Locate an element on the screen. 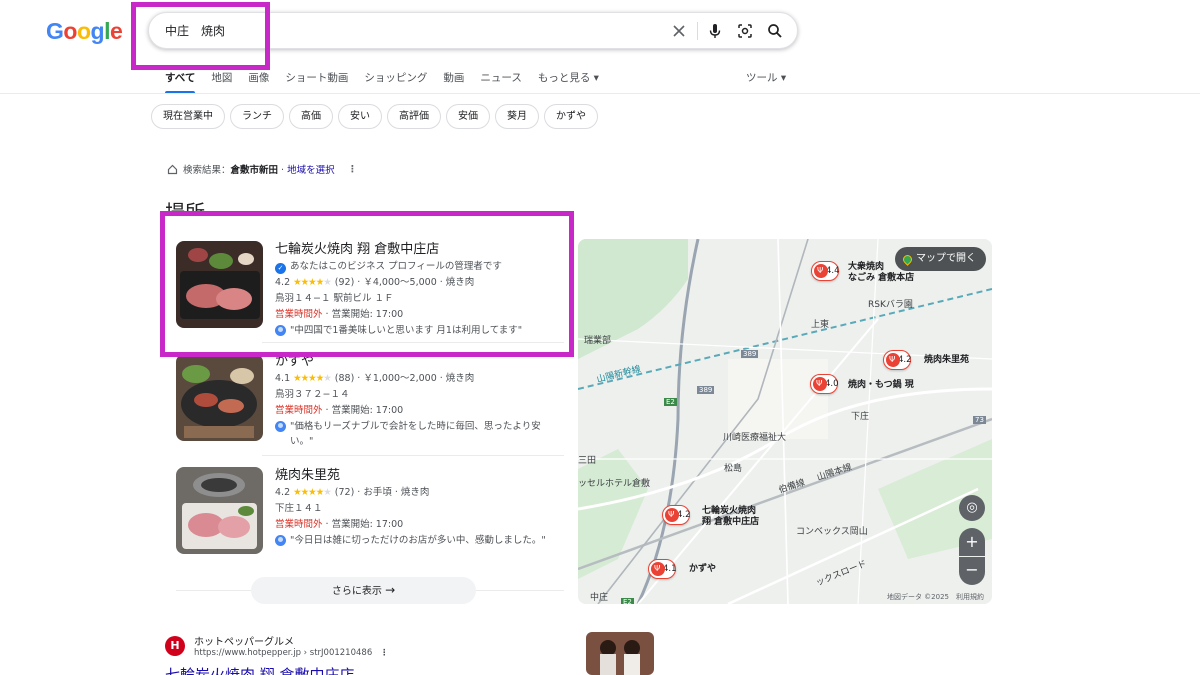  show-more-button: さらに表示 → is located at coordinates (363, 590).